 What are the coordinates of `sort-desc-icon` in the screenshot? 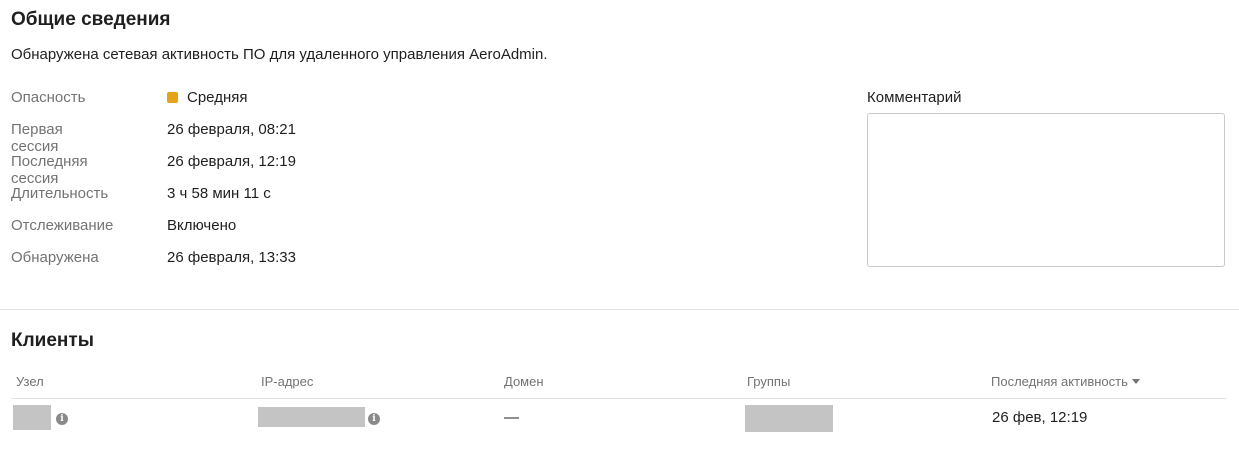 It's located at (1135, 381).